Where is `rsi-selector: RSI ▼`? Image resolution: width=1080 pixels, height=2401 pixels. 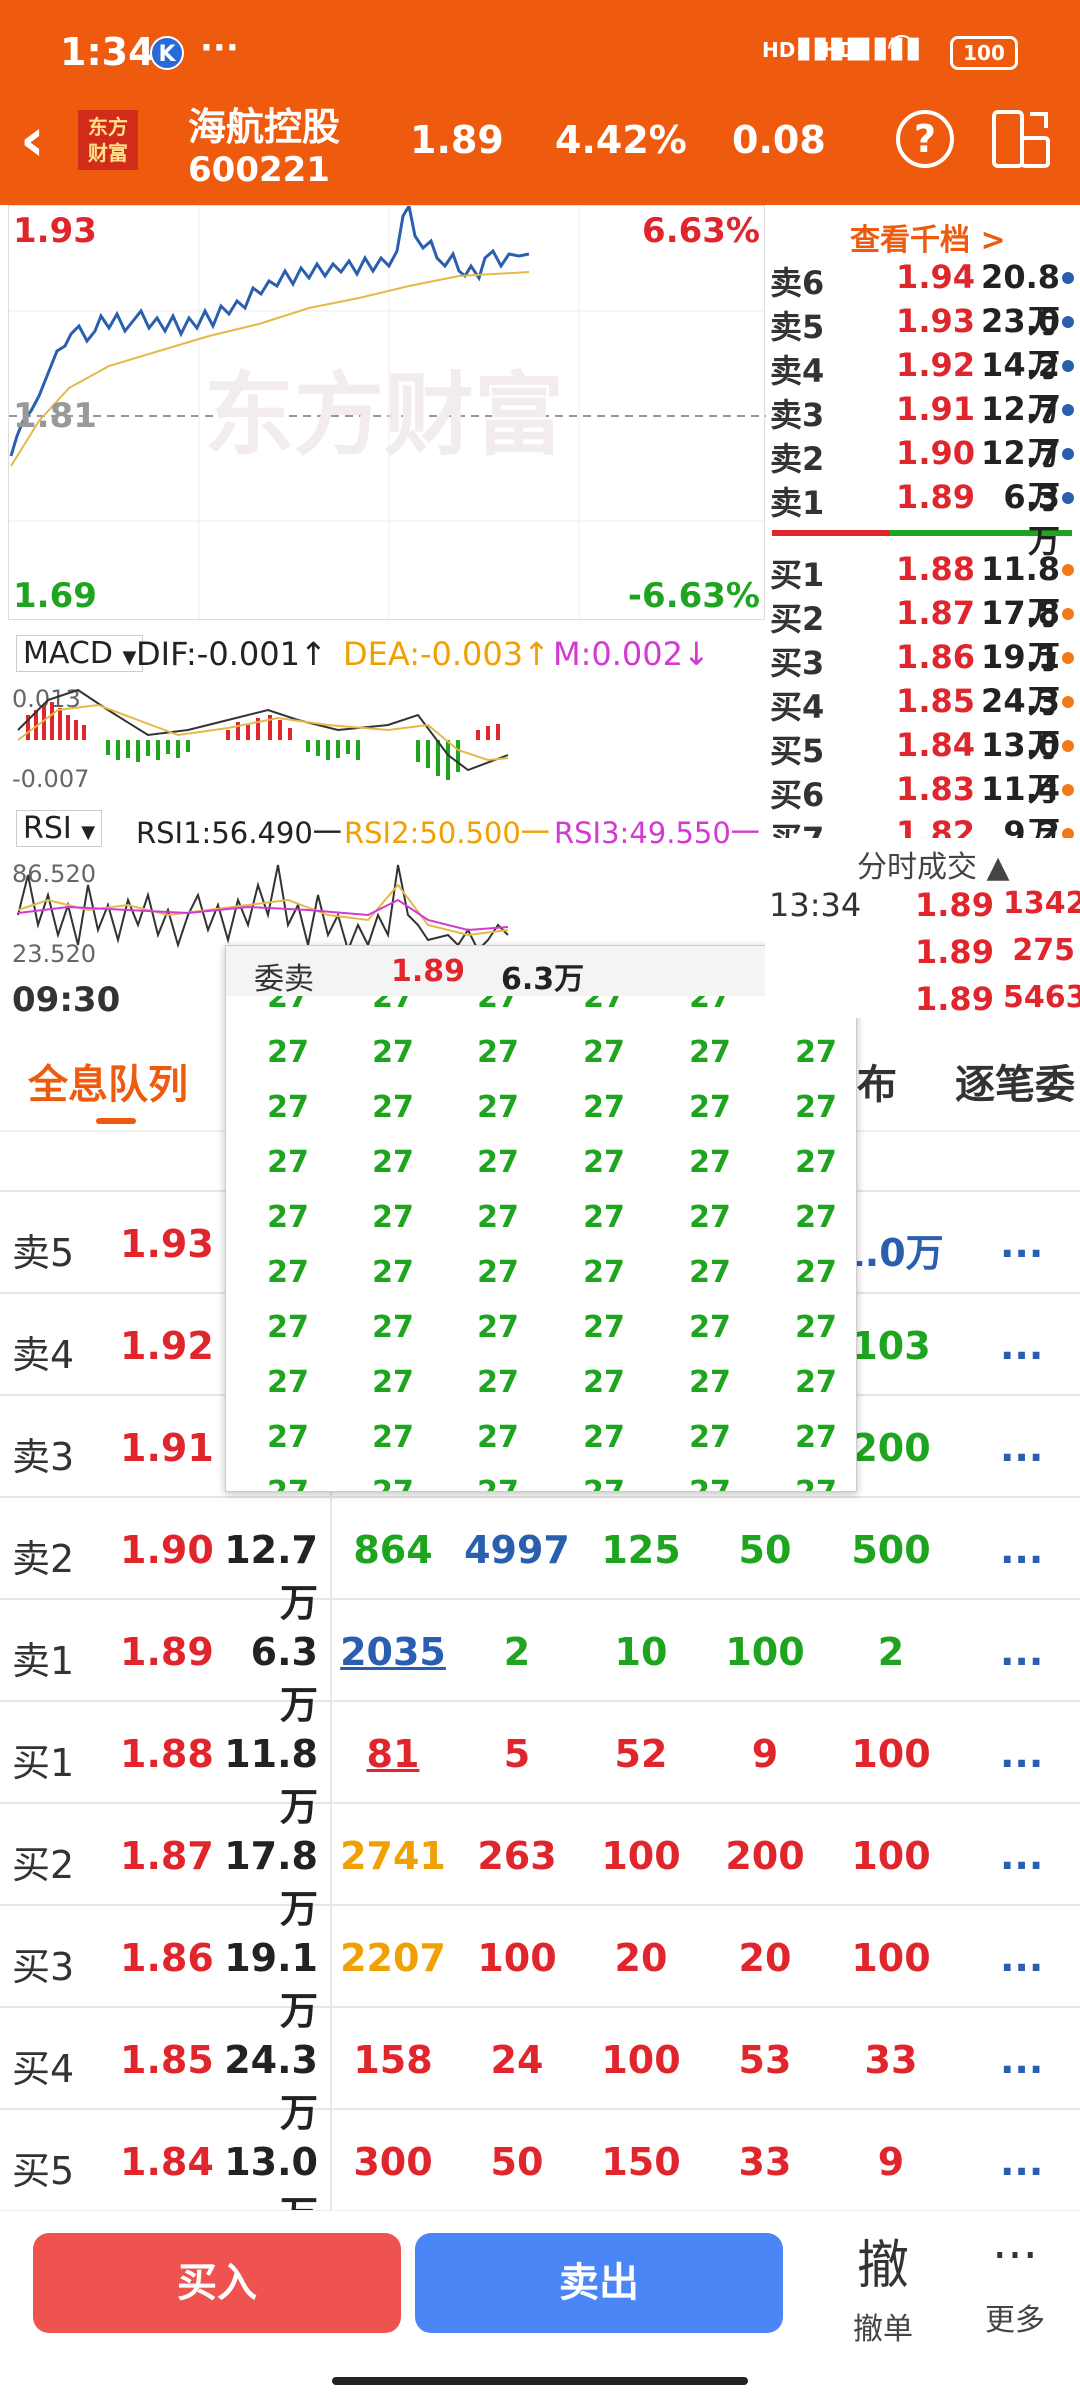 rsi-selector: RSI ▼ is located at coordinates (59, 828).